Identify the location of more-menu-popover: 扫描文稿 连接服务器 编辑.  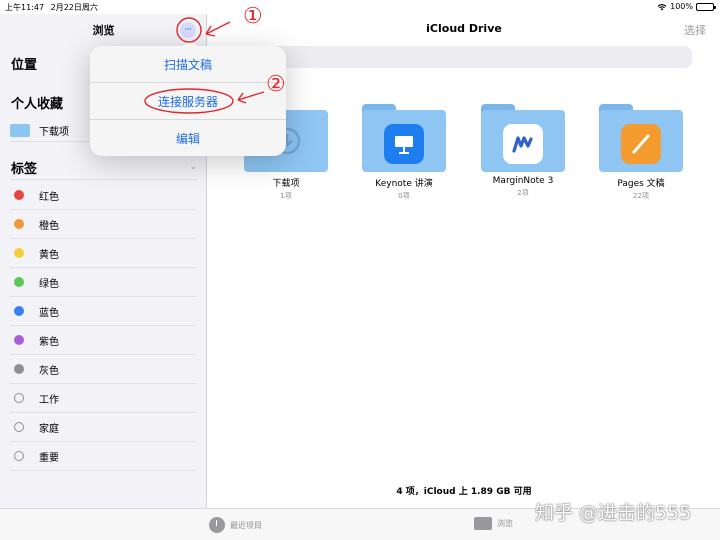
(188, 97).